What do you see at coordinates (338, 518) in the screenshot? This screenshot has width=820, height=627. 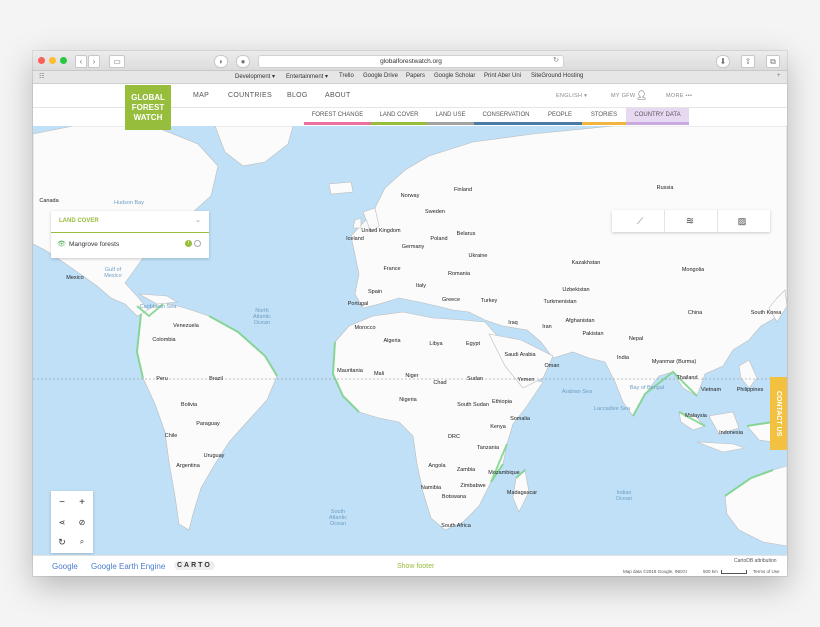 I see `ocean-label: South Atlantic Ocean` at bounding box center [338, 518].